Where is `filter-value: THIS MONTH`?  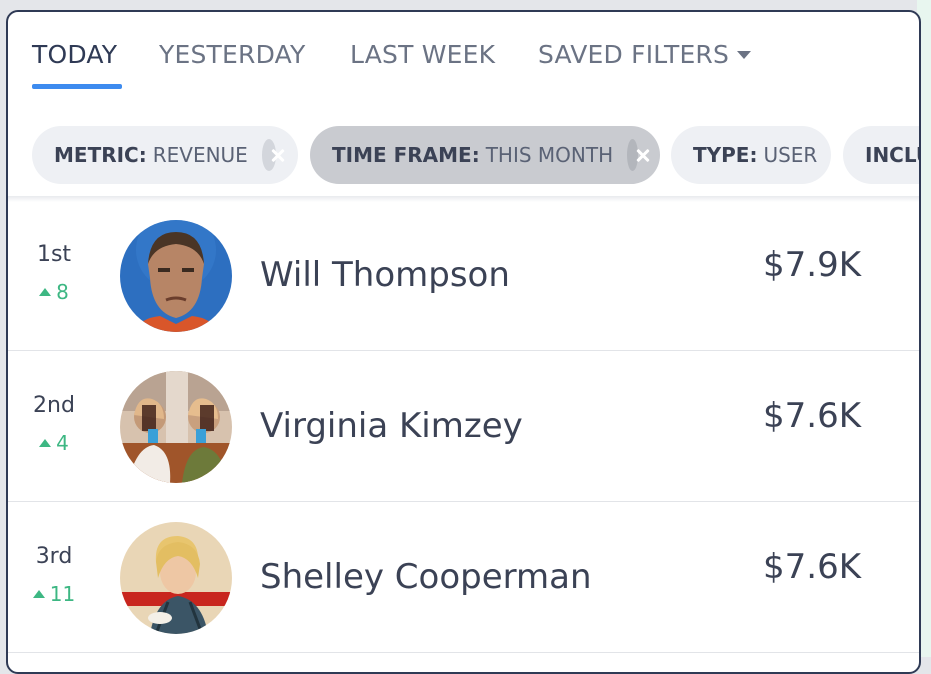 filter-value: THIS MONTH is located at coordinates (549, 155).